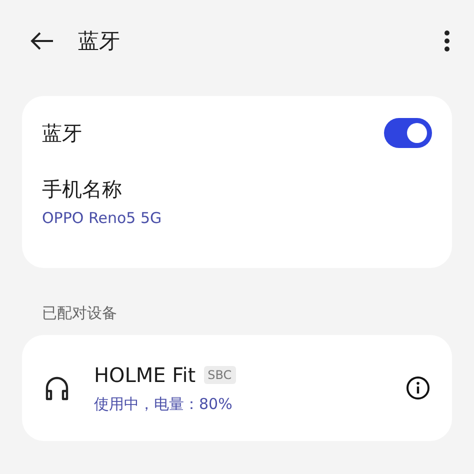  Describe the element at coordinates (57, 388) in the screenshot. I see `headphones-icon` at that location.